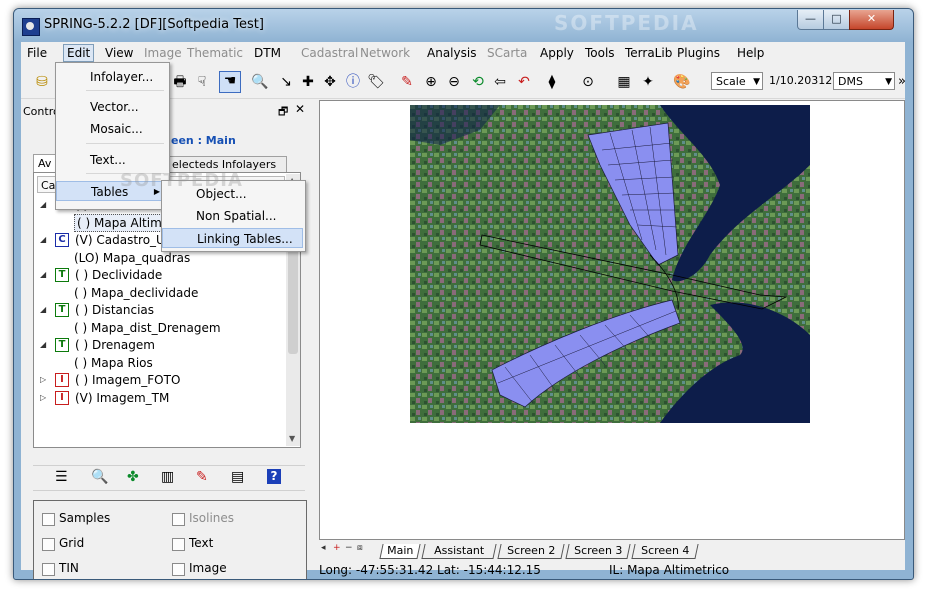 The height and width of the screenshot is (599, 932). What do you see at coordinates (119, 53) in the screenshot?
I see `menu-view: View` at bounding box center [119, 53].